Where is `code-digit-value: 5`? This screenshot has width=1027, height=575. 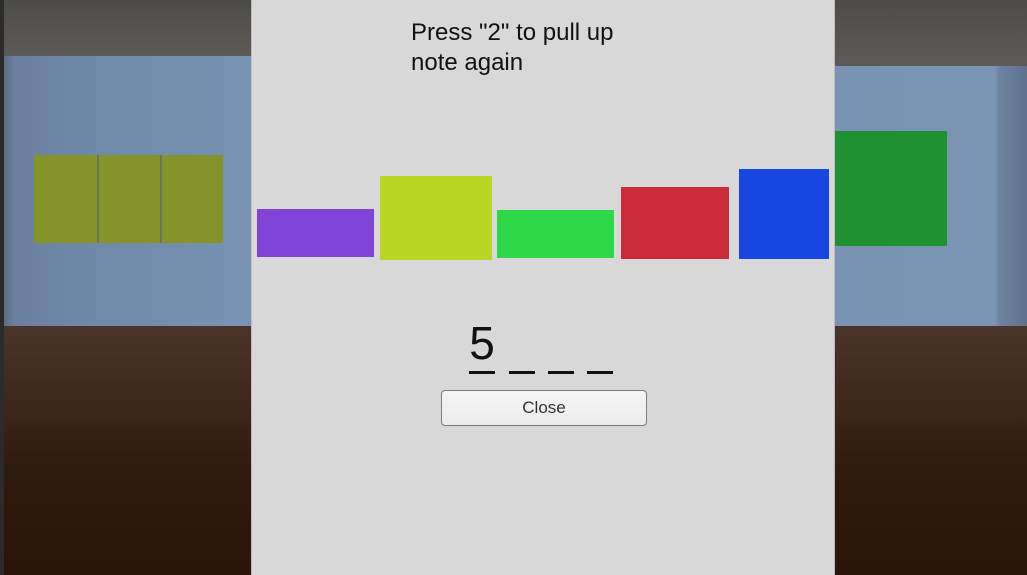 code-digit-value: 5 is located at coordinates (482, 343).